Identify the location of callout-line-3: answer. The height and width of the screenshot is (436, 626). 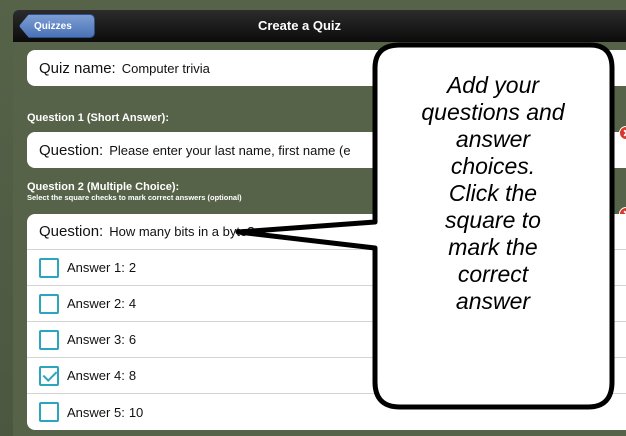
(493, 139).